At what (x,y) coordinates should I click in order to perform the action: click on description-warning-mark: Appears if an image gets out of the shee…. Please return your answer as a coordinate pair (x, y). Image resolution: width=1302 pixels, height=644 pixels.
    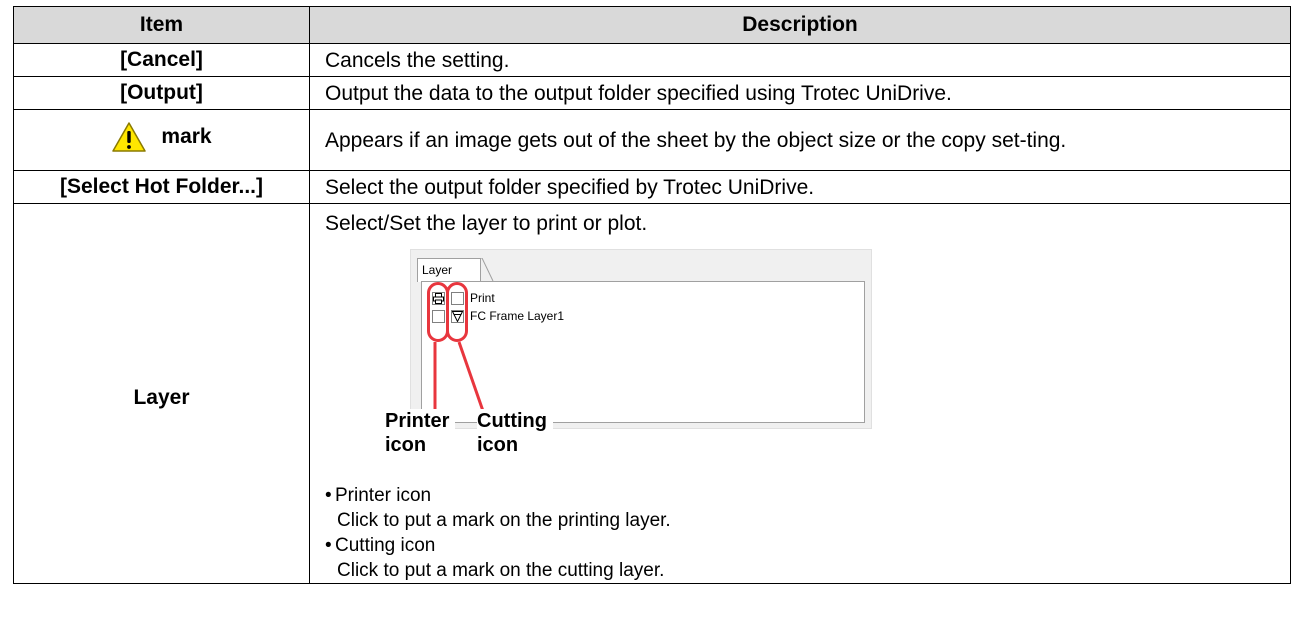
    Looking at the image, I should click on (800, 140).